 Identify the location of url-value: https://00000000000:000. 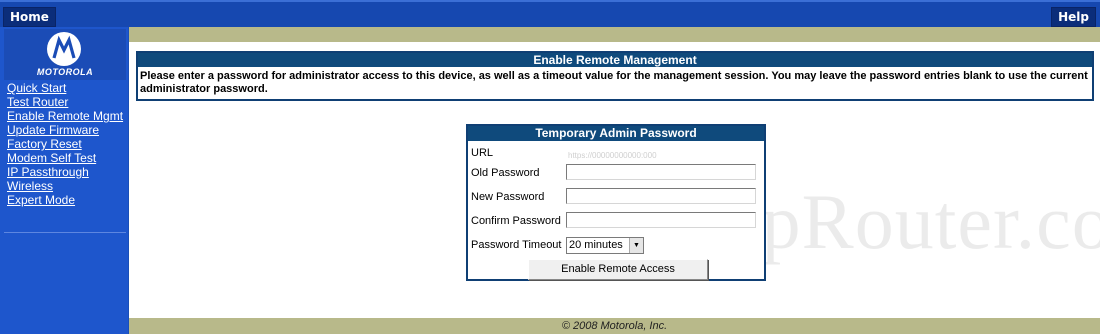
(612, 155).